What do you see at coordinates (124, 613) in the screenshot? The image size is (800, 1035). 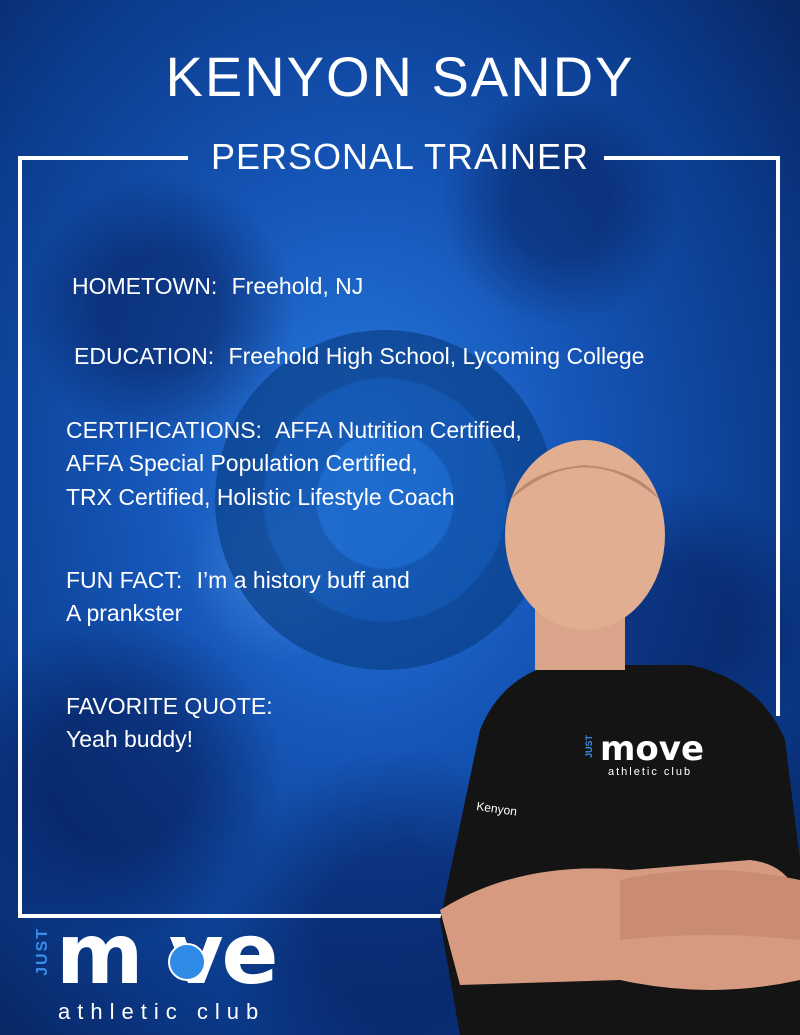 I see `fun-fact-line: A prankster` at bounding box center [124, 613].